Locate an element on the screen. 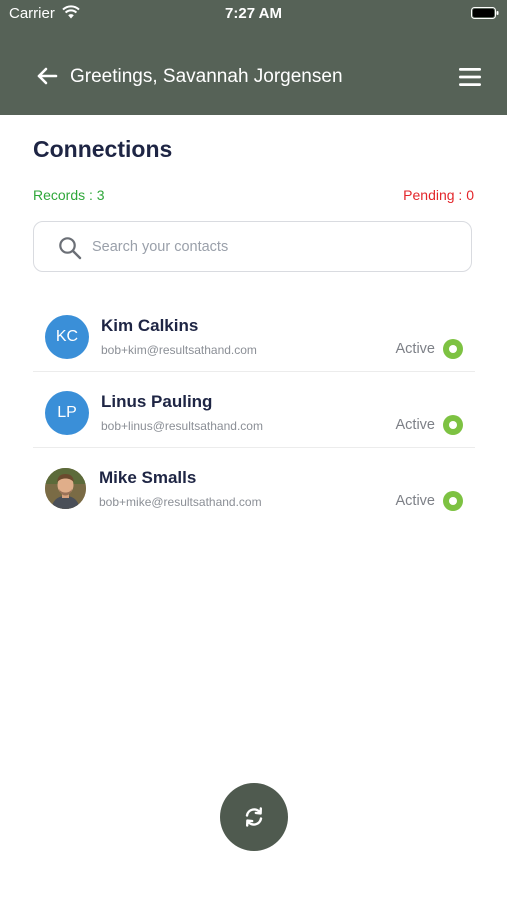 Image resolution: width=507 pixels, height=900 pixels. navigation-bar: Greetings, Savannah Jorgensen is located at coordinates (253, 77).